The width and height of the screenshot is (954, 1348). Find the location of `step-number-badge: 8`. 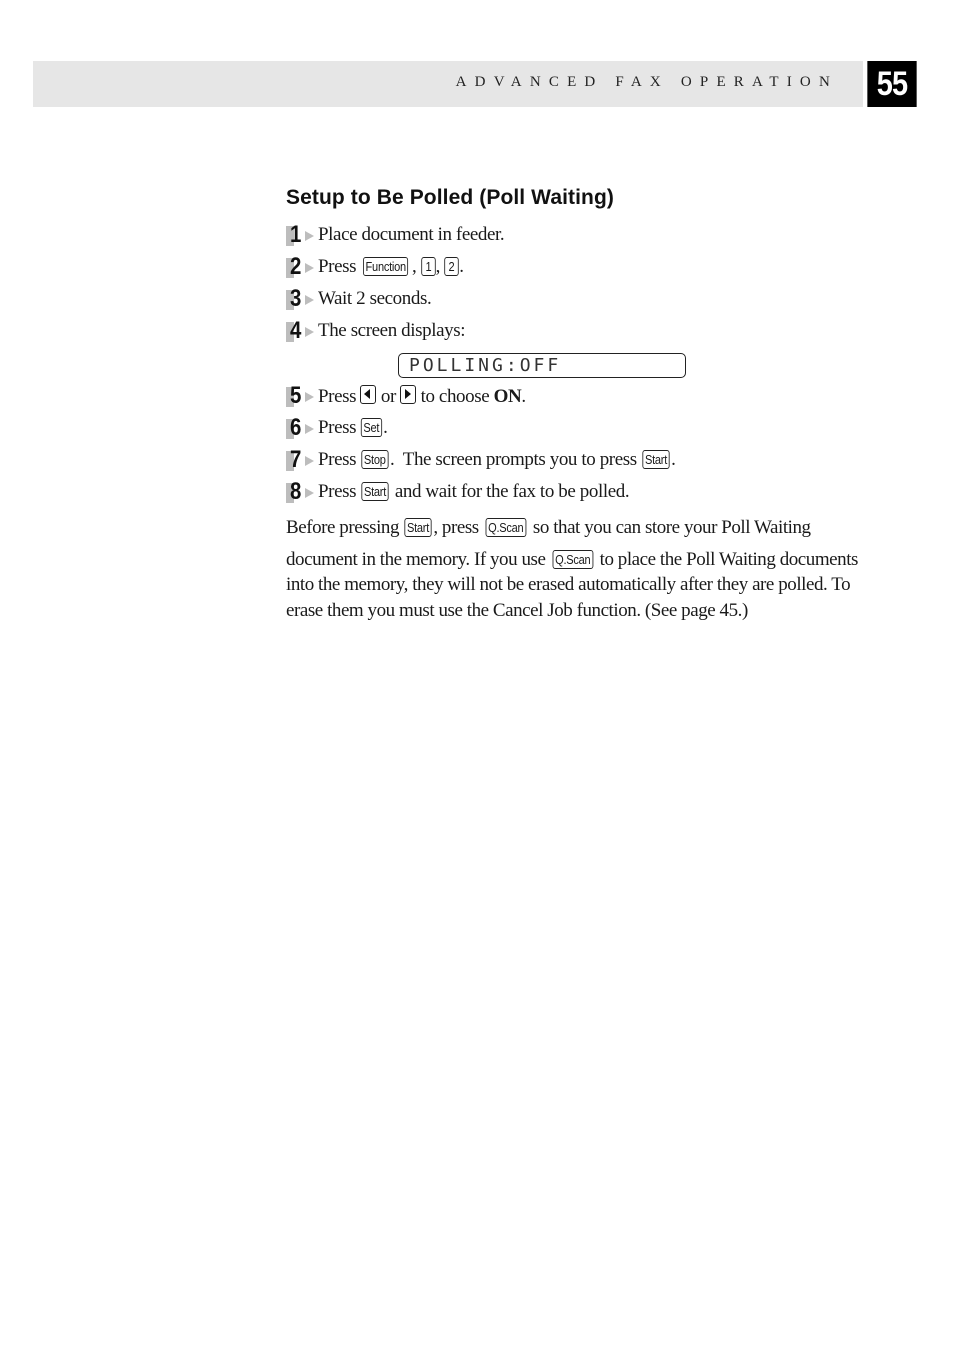

step-number-badge: 8 is located at coordinates (302, 491).